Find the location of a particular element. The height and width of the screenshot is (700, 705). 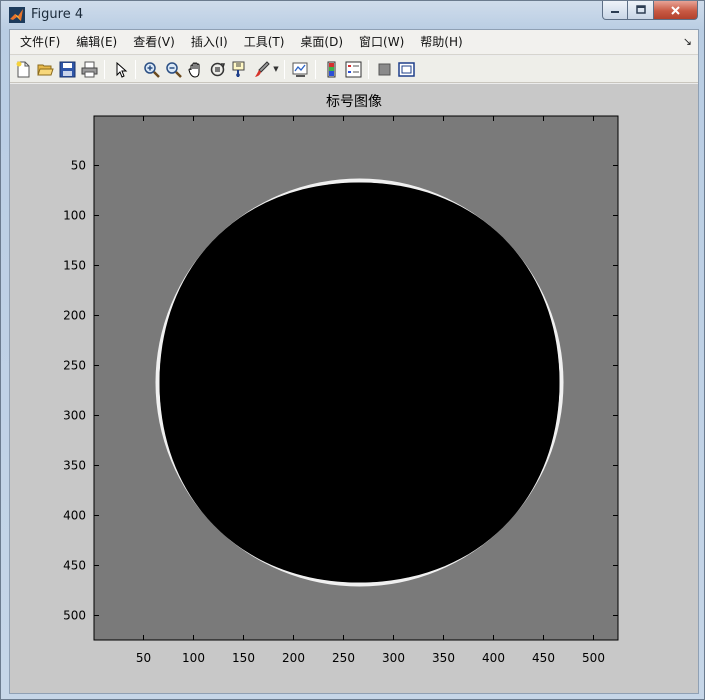

show-plot-tools-icon is located at coordinates (406, 69).